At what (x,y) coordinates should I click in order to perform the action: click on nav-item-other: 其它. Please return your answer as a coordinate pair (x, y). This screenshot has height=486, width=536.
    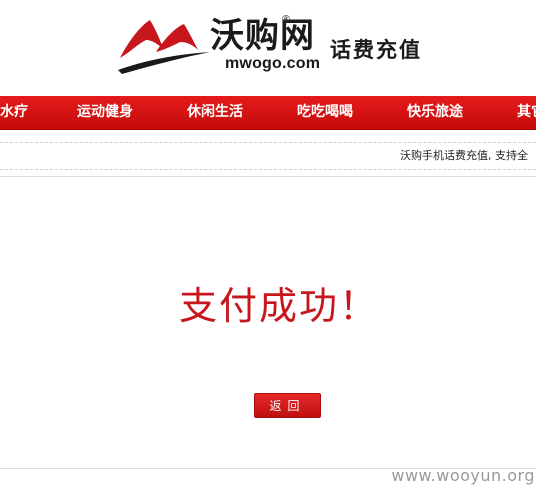
    Looking at the image, I should click on (526, 112).